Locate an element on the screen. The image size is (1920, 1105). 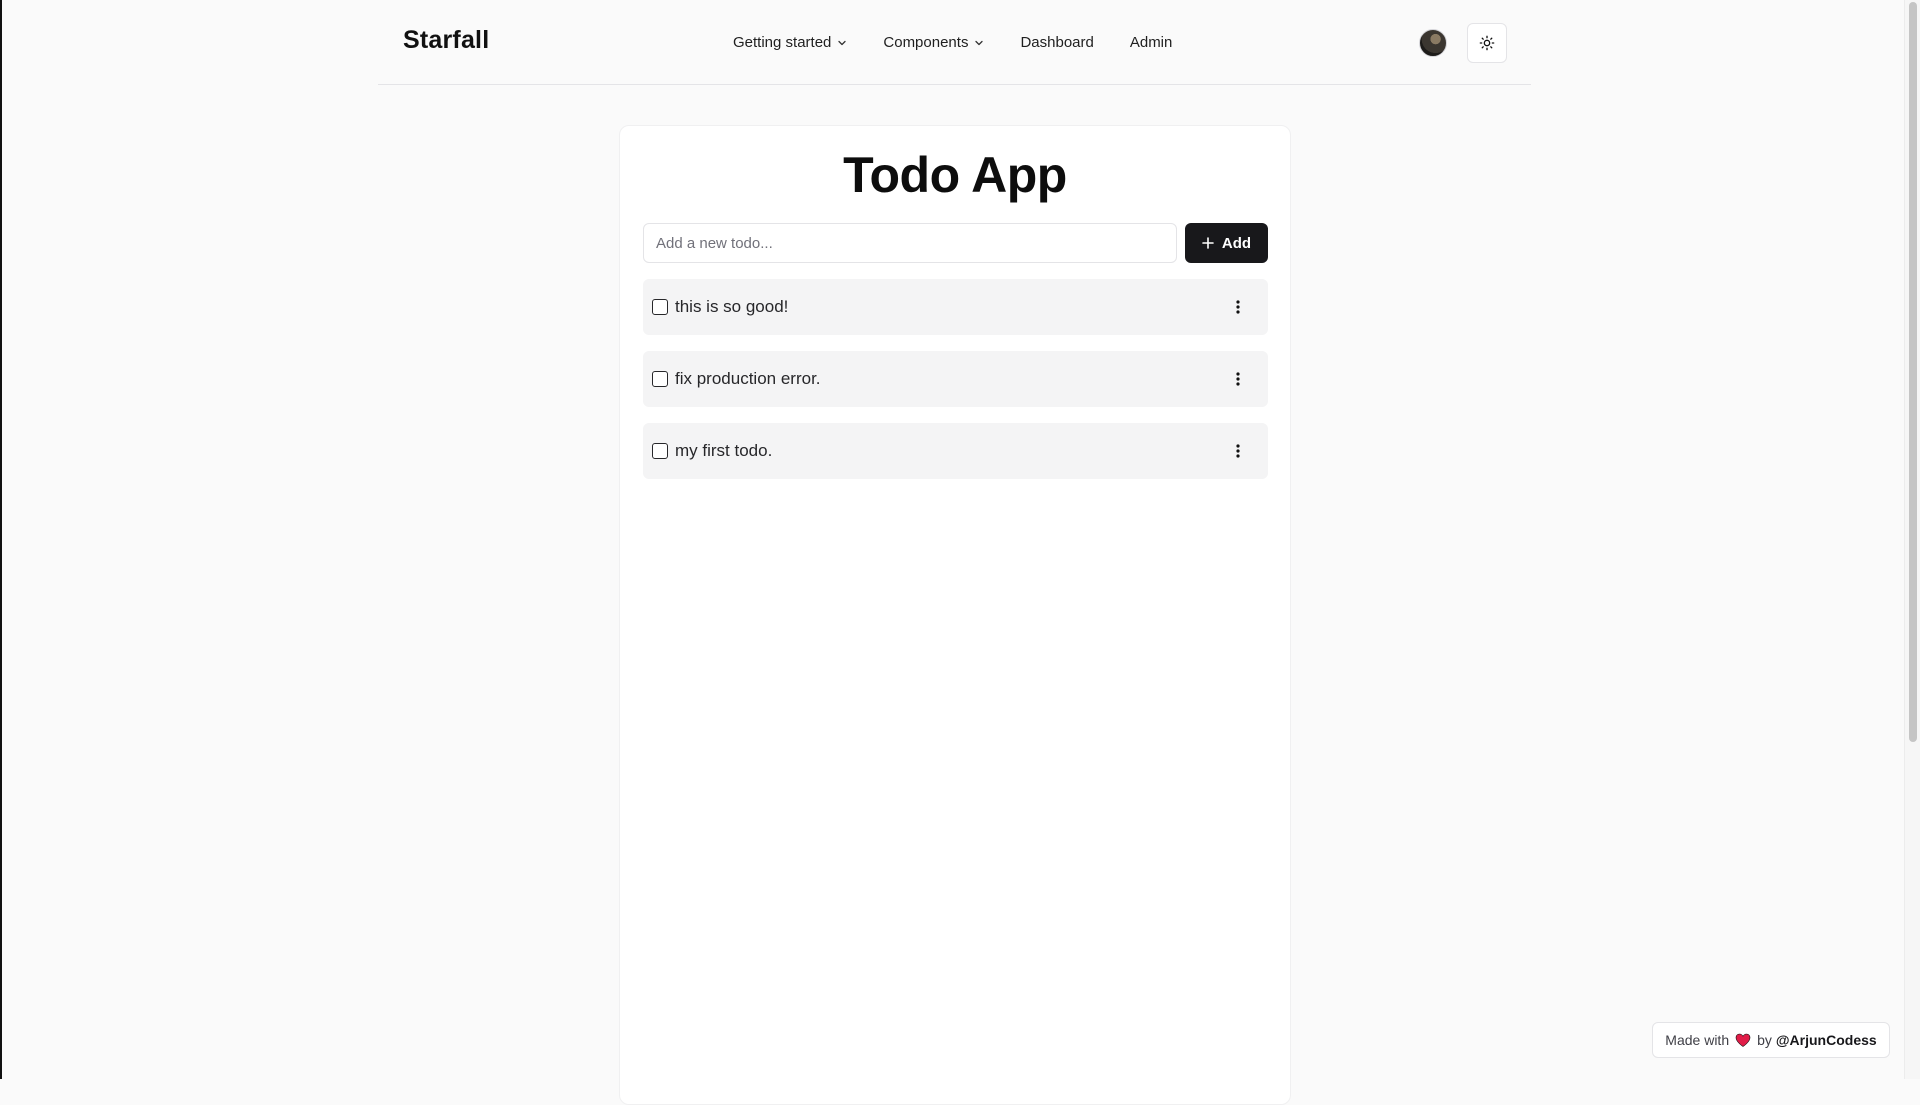
todo-item: fix production error. is located at coordinates (955, 379).